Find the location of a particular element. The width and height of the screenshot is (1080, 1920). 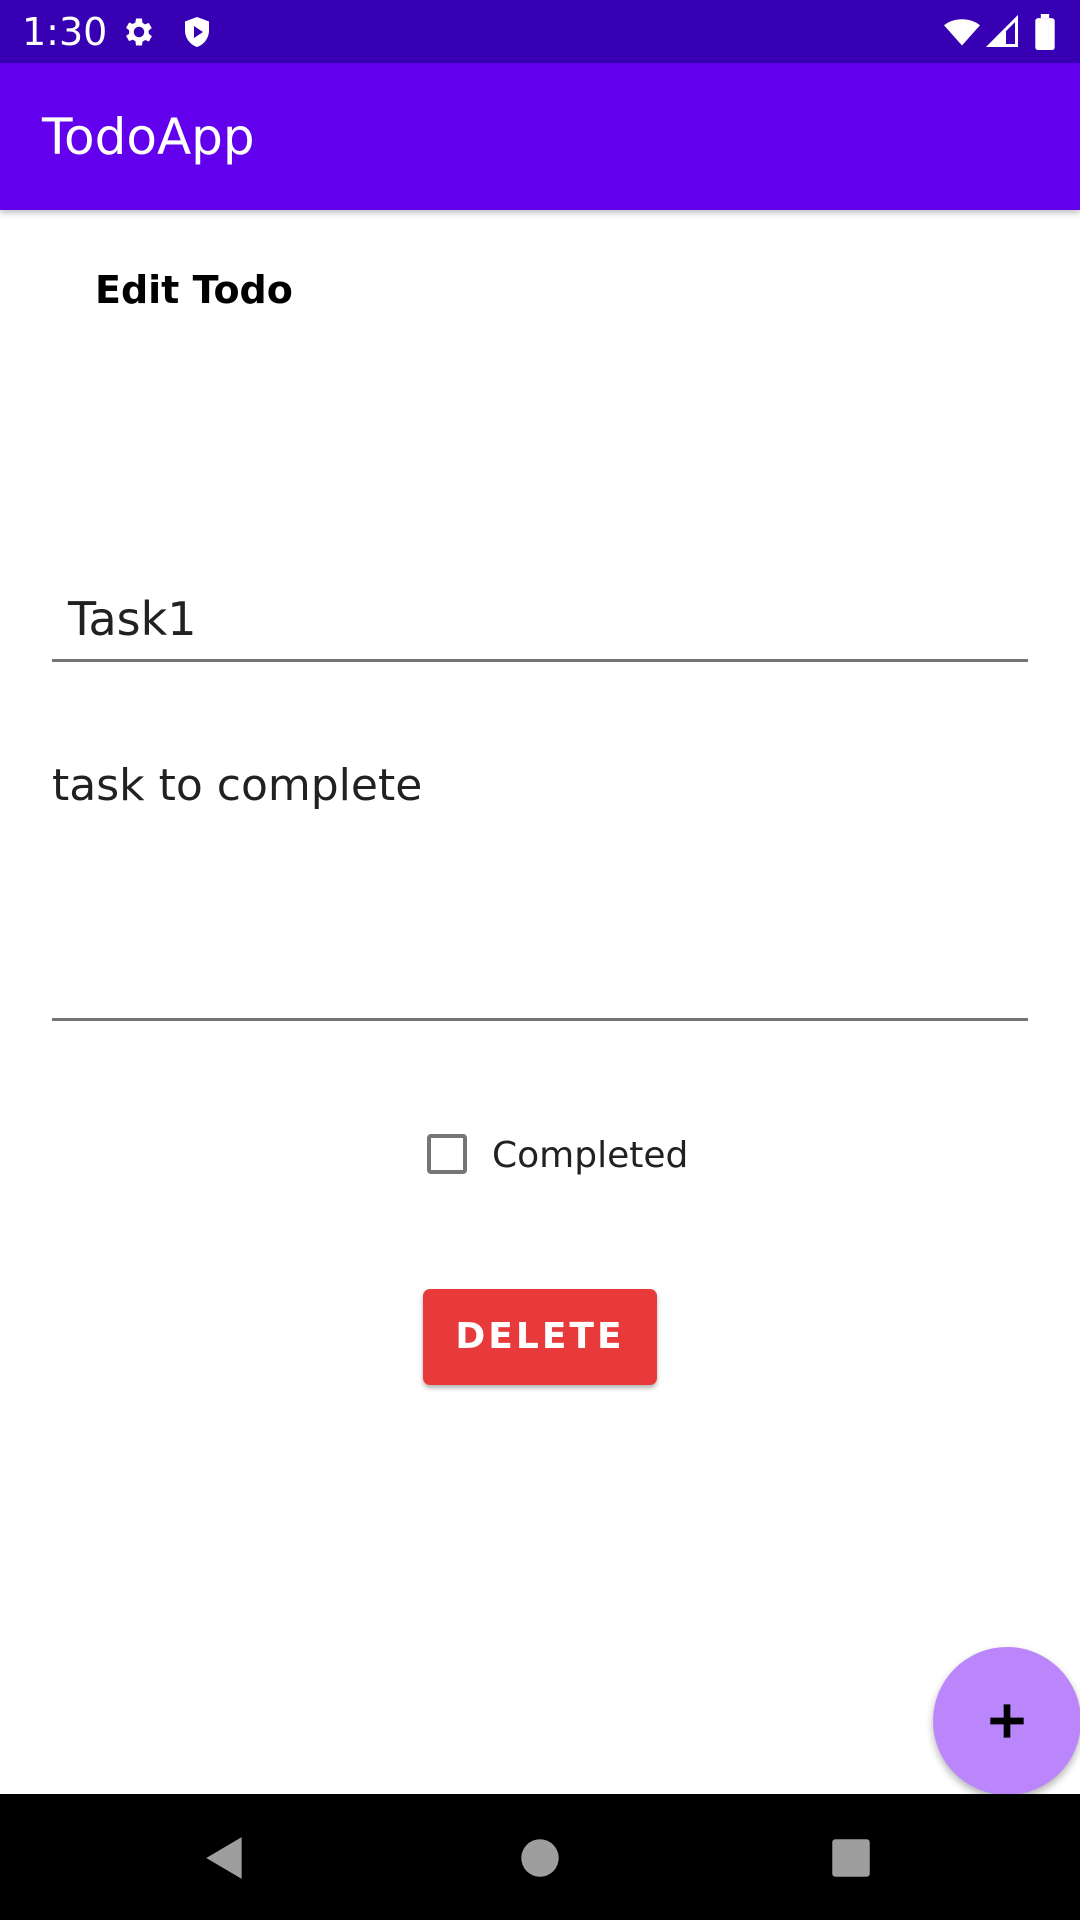

navigation-bar is located at coordinates (540, 1857).